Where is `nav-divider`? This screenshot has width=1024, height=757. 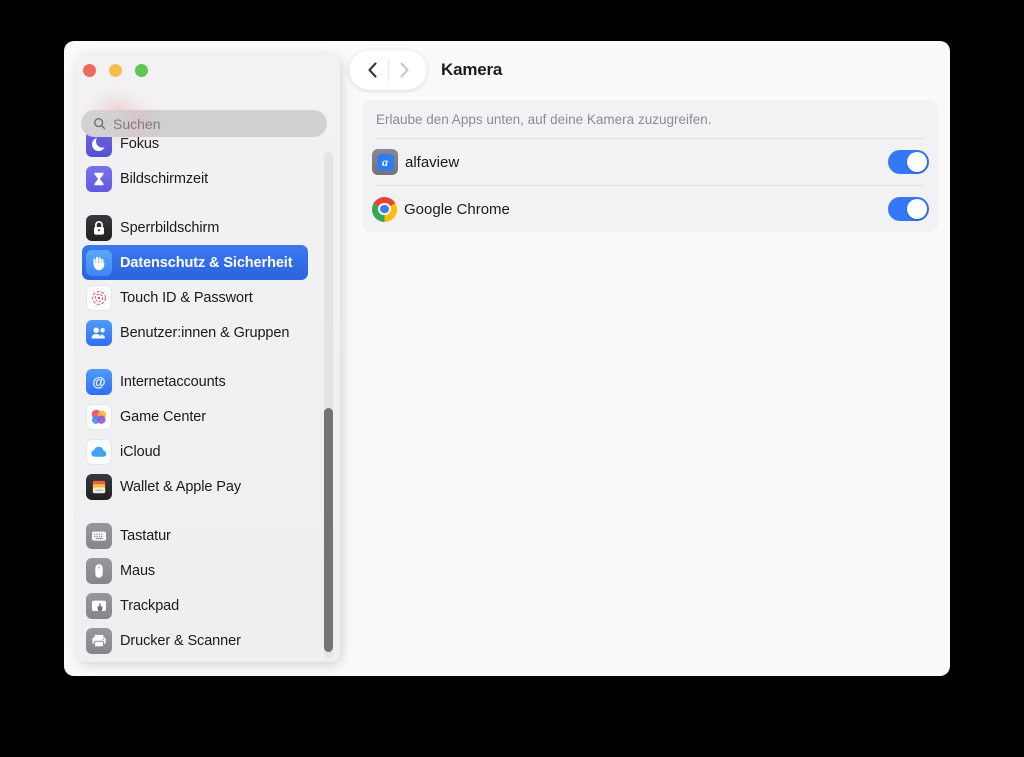 nav-divider is located at coordinates (388, 70).